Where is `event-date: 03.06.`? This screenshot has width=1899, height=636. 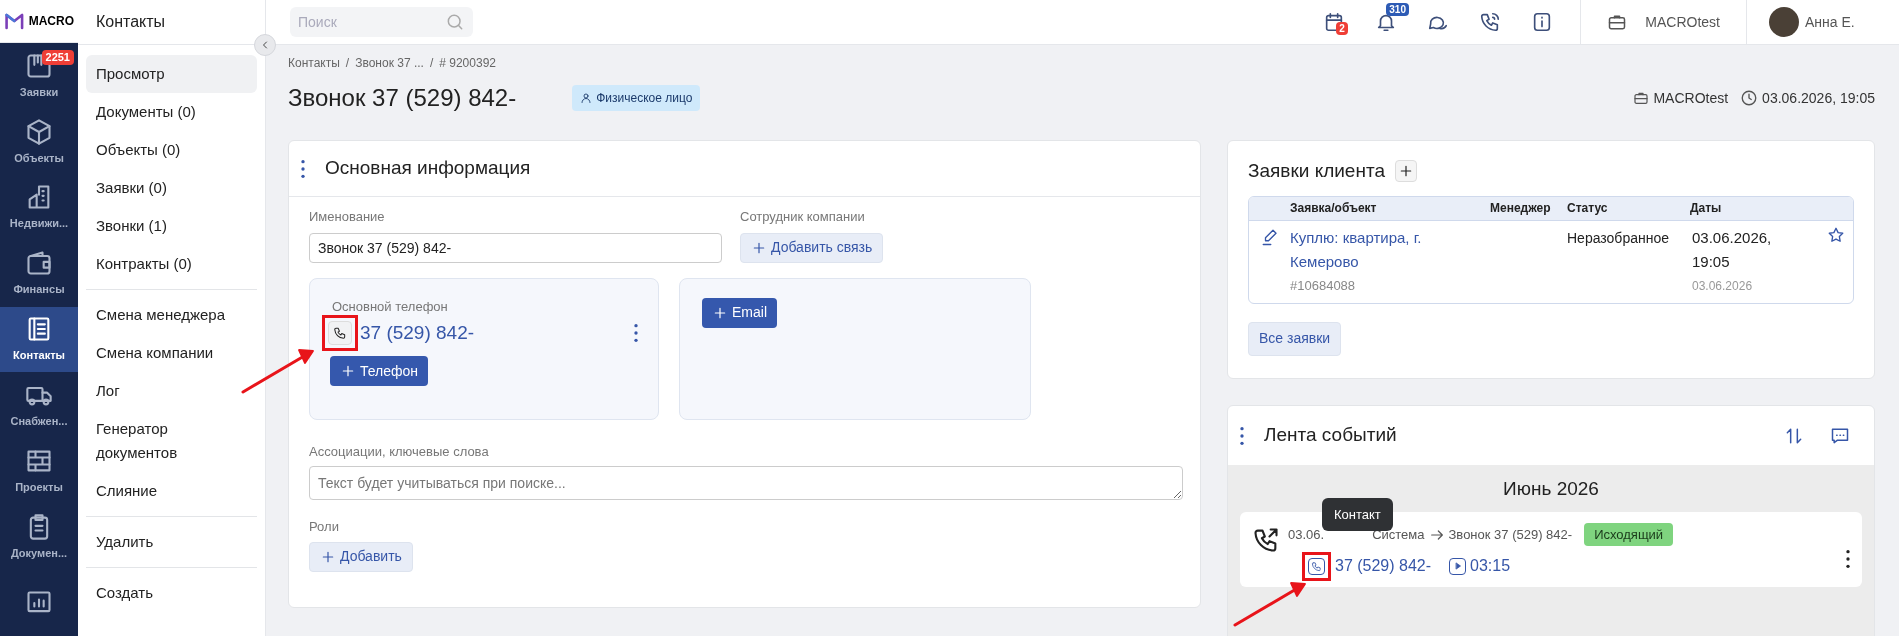 event-date: 03.06. is located at coordinates (1306, 534).